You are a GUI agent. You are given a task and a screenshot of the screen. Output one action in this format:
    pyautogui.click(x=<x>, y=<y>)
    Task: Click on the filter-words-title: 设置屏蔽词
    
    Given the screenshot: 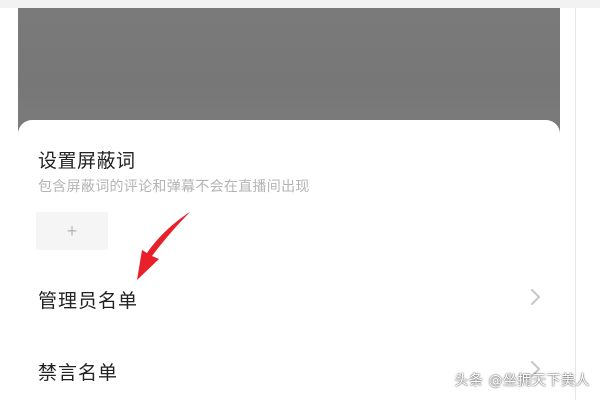 What is the action you would take?
    pyautogui.click(x=87, y=161)
    